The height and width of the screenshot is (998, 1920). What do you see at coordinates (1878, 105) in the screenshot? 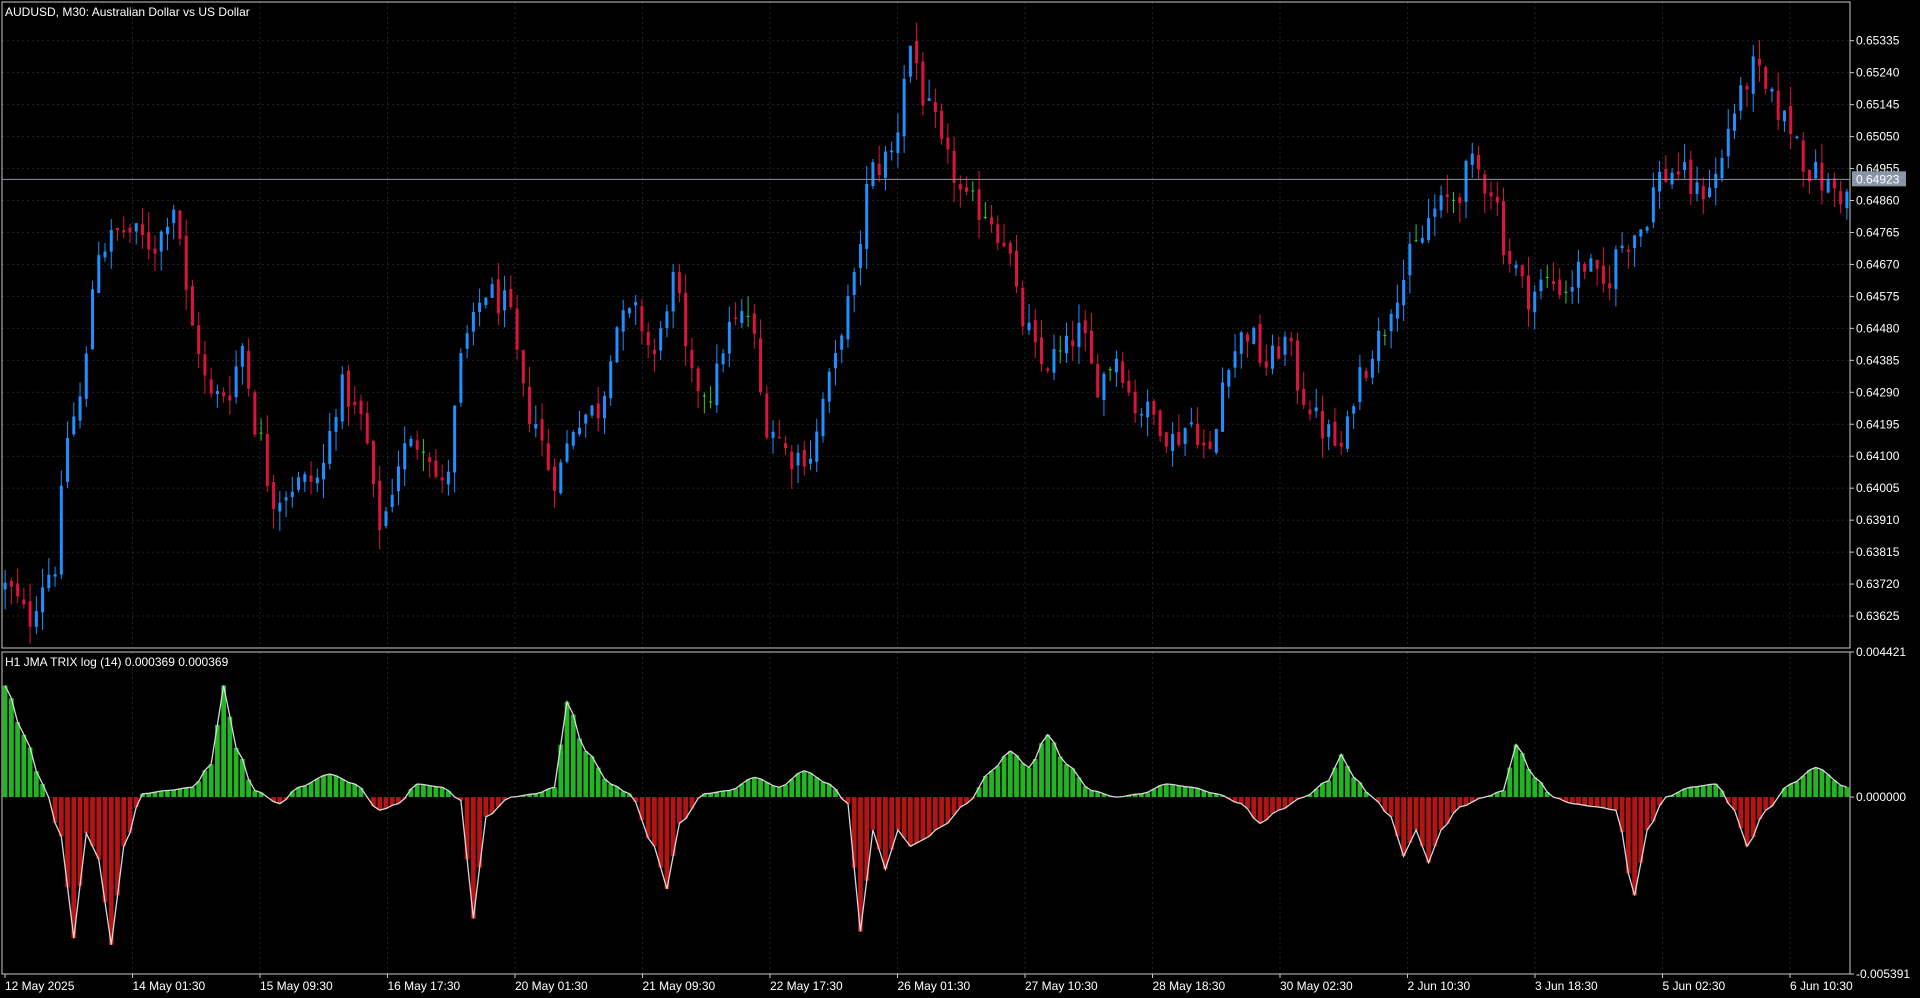
I see `price-tick-label: 0.65145` at bounding box center [1878, 105].